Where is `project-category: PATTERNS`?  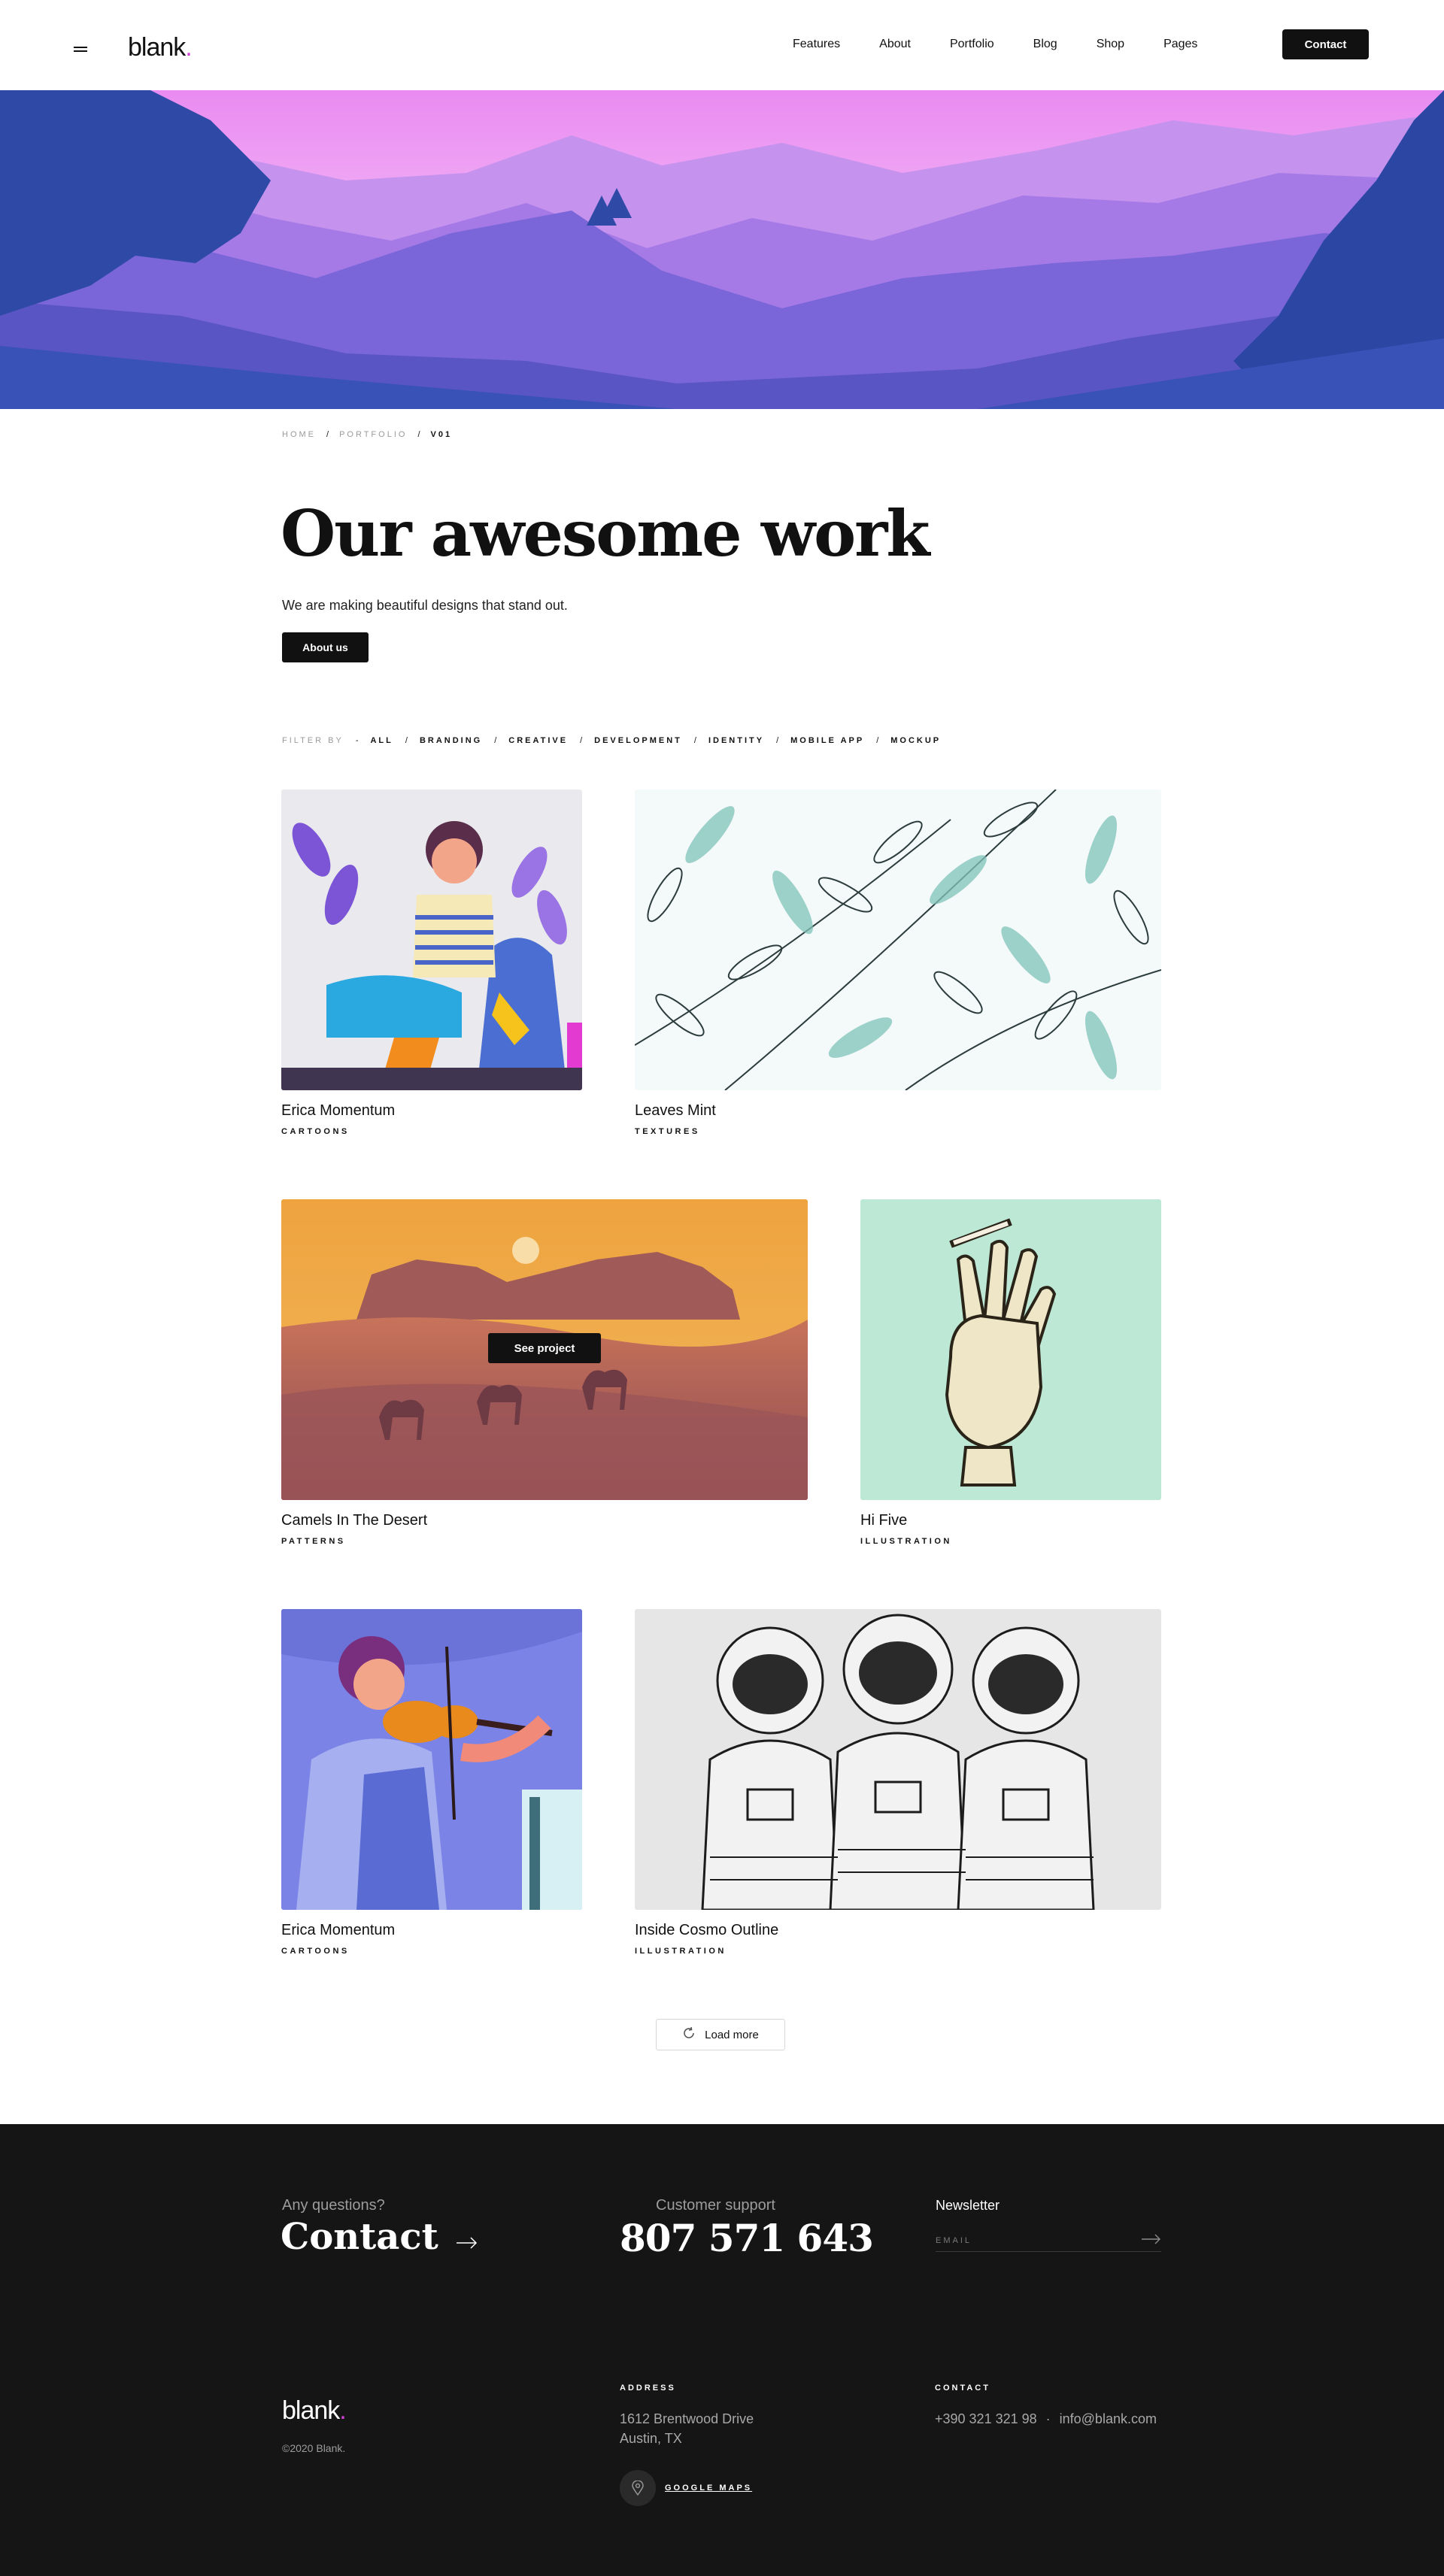 project-category: PATTERNS is located at coordinates (313, 1541).